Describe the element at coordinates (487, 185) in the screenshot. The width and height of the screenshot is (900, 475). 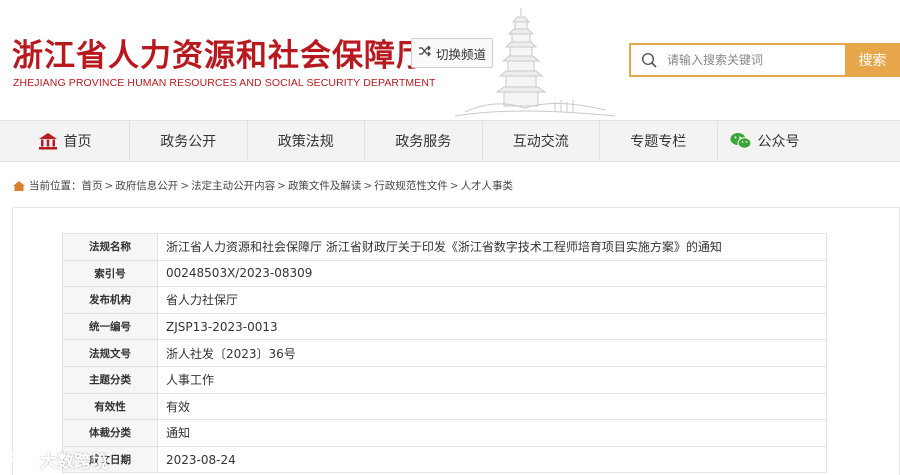
I see `breadcrumb-item: 人才人事类` at that location.